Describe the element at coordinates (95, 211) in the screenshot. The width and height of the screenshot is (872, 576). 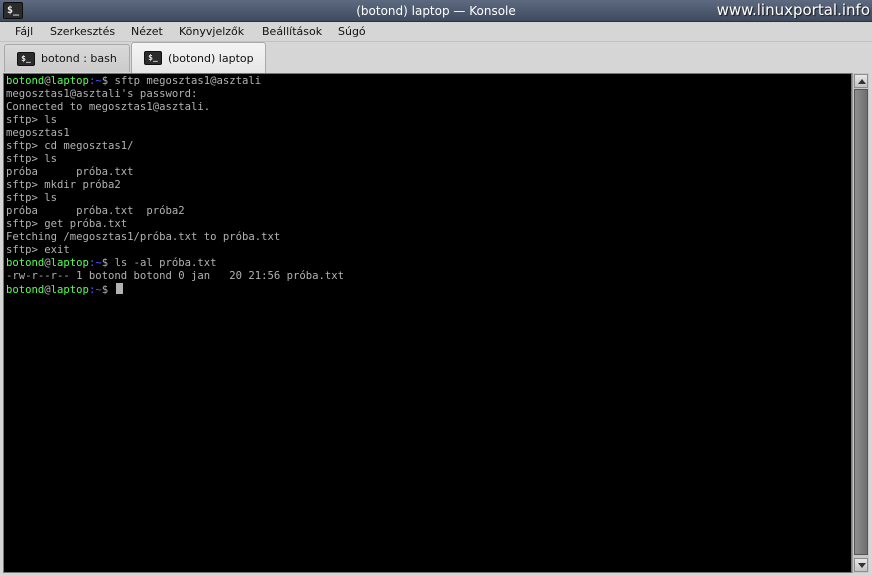
I see `terminal-output-line: próba próba.txt próba2` at that location.